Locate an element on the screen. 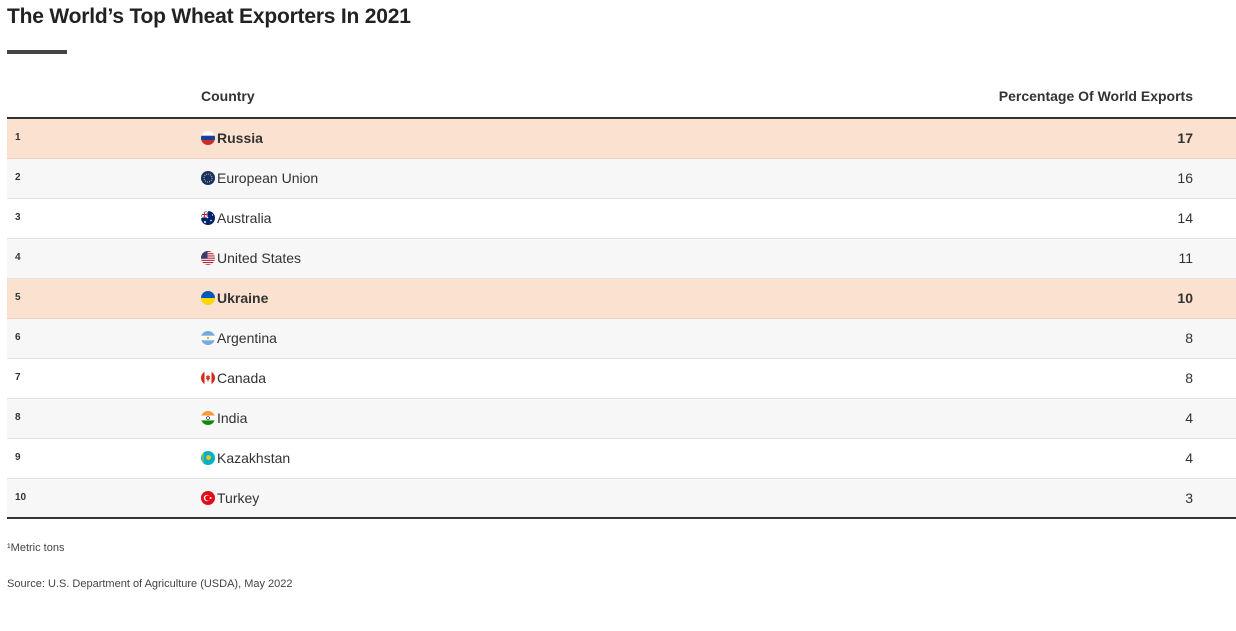 Image resolution: width=1236 pixels, height=631 pixels. table-row: 4 United States 11 is located at coordinates (621, 259).